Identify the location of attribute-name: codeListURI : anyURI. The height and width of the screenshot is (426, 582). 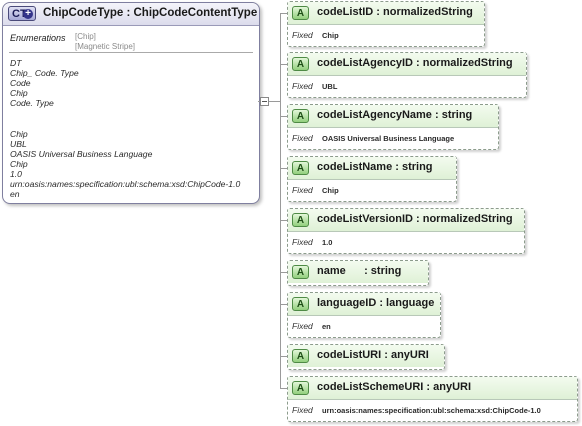
(373, 355).